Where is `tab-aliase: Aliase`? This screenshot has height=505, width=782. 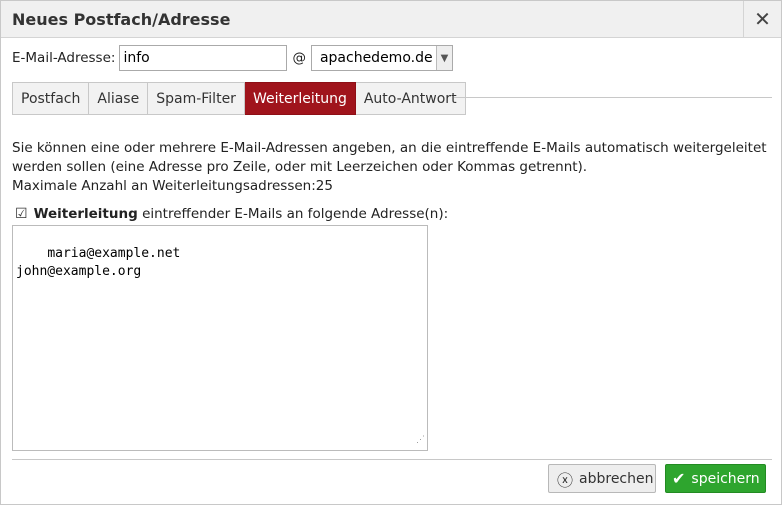 tab-aliase: Aliase is located at coordinates (119, 98).